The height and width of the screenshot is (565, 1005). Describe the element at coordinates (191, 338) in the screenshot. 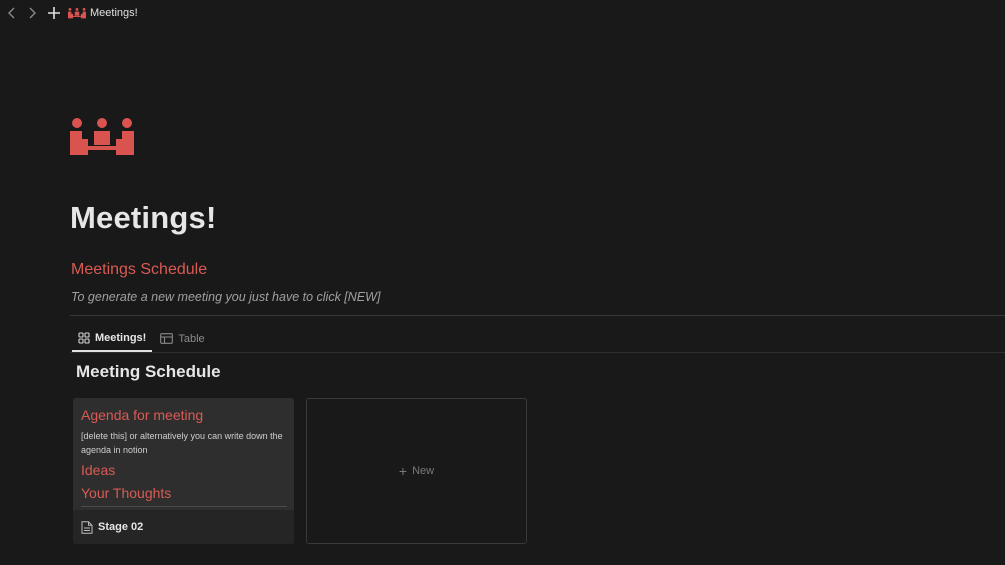

I see `tab-label: Table` at that location.